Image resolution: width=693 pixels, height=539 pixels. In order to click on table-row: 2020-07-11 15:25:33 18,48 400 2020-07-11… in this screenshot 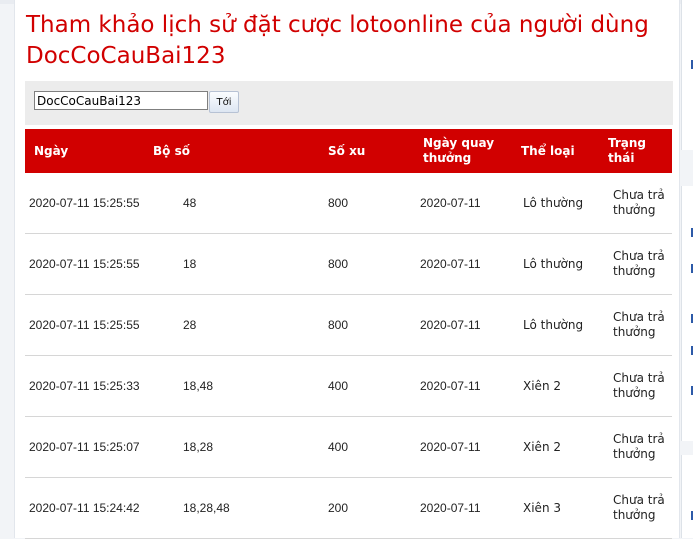, I will do `click(348, 386)`.